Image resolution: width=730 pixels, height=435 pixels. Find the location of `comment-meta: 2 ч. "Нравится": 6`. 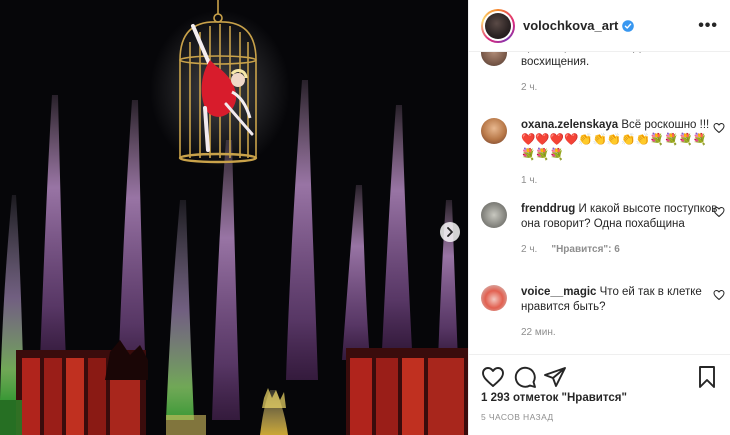

comment-meta: 2 ч. "Нравится": 6 is located at coordinates (621, 249).